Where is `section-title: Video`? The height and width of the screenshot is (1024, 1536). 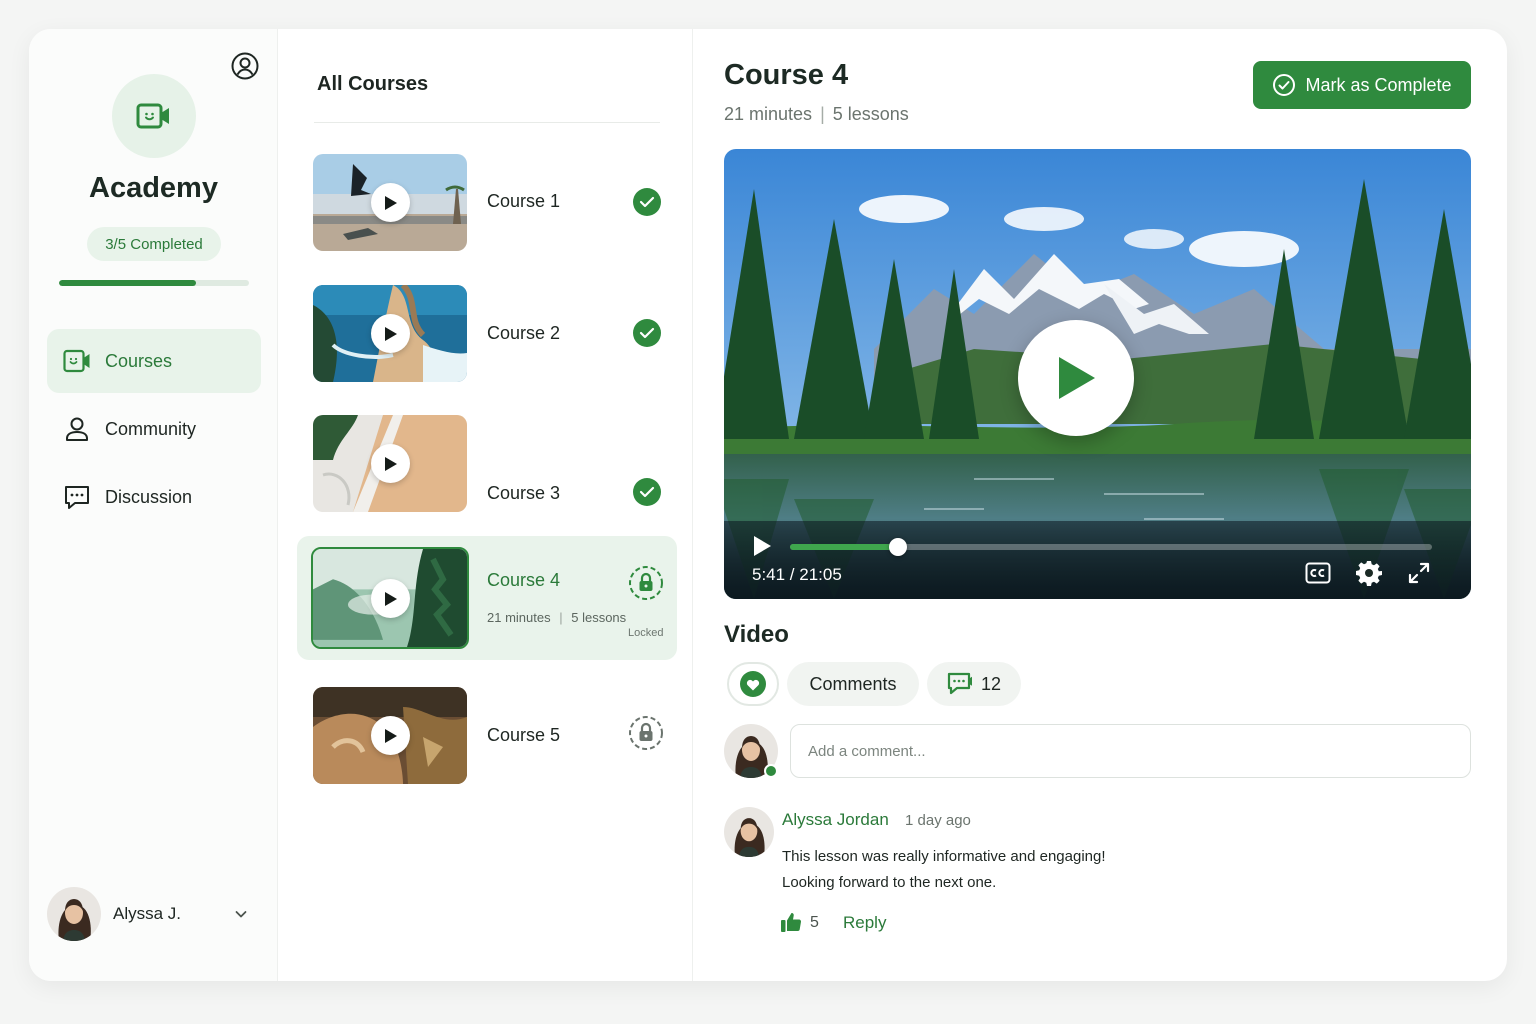
section-title: Video is located at coordinates (756, 634).